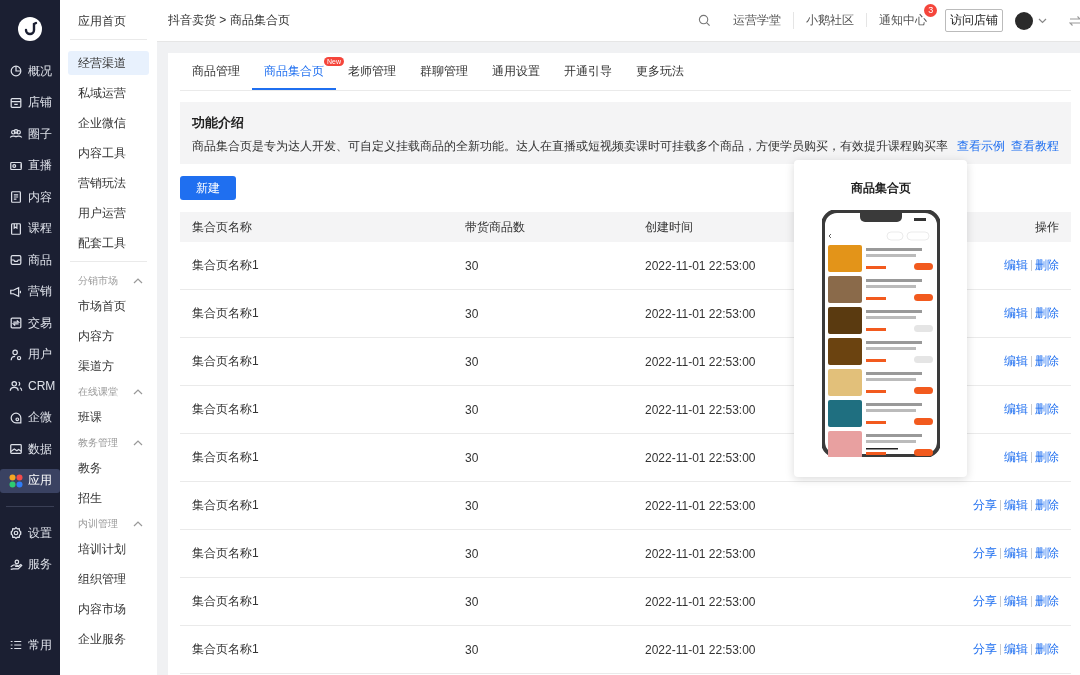  What do you see at coordinates (16, 354) in the screenshot?
I see `user-icon` at bounding box center [16, 354].